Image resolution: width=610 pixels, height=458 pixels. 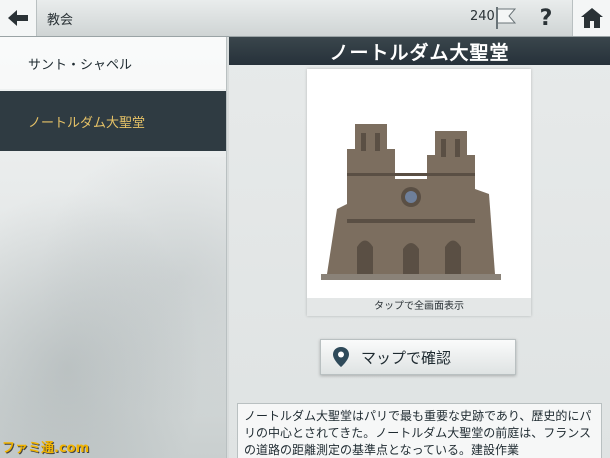 I want to click on back-button, so click(x=18, y=18).